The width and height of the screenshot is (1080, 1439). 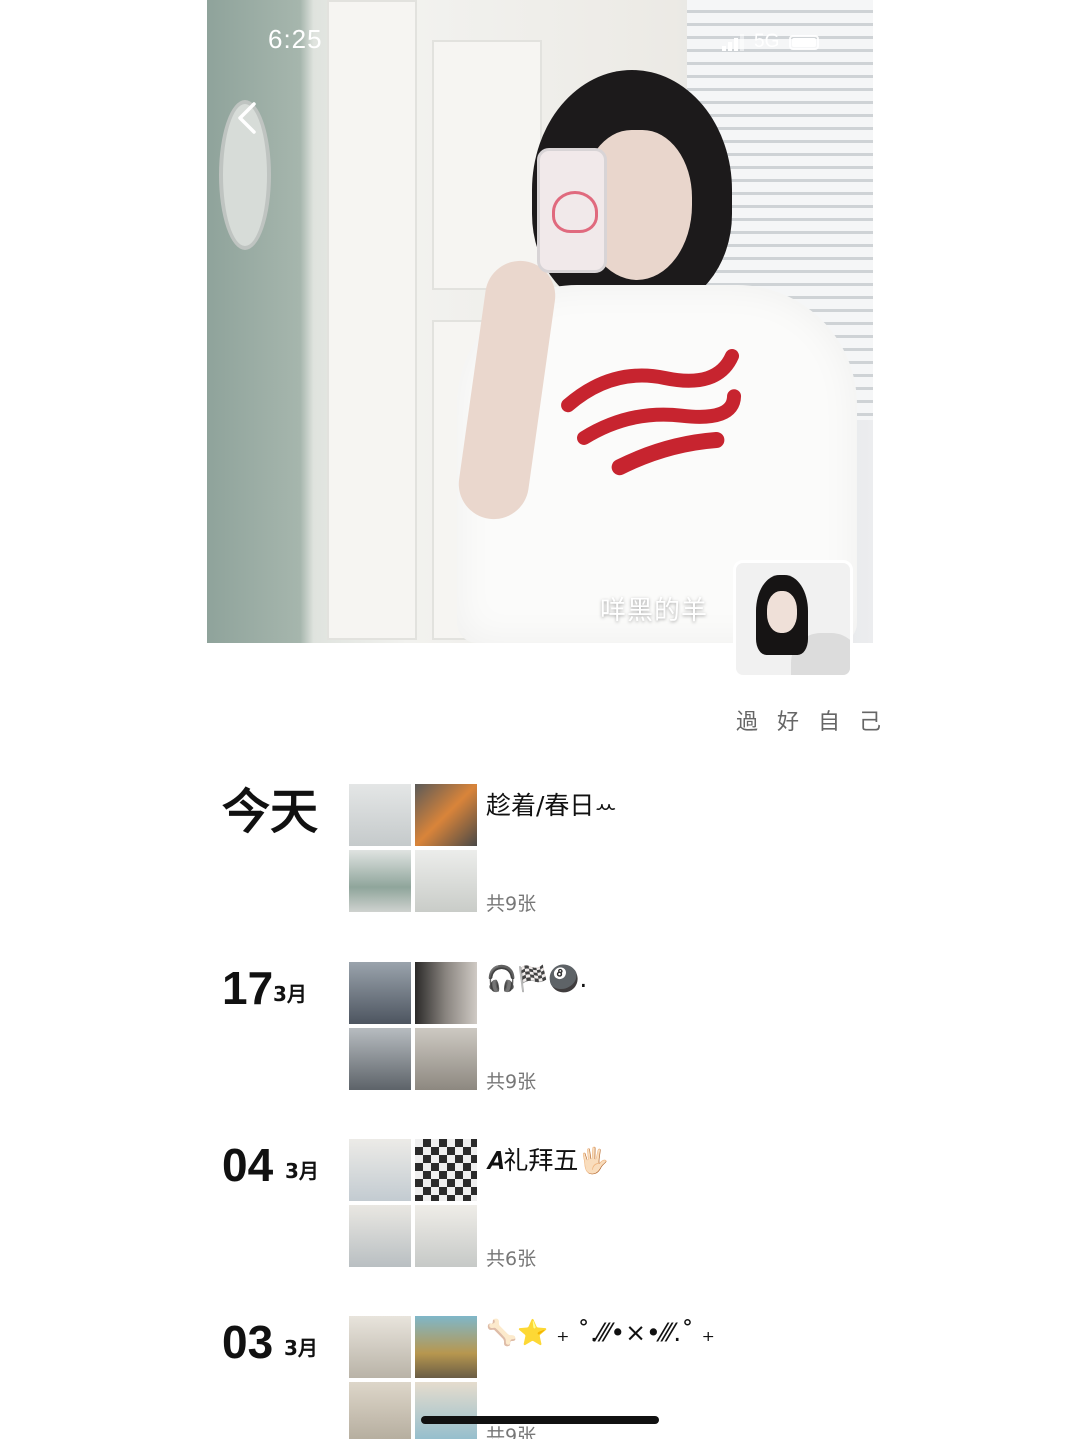 What do you see at coordinates (270, 812) in the screenshot?
I see `post-date-label: 今天` at bounding box center [270, 812].